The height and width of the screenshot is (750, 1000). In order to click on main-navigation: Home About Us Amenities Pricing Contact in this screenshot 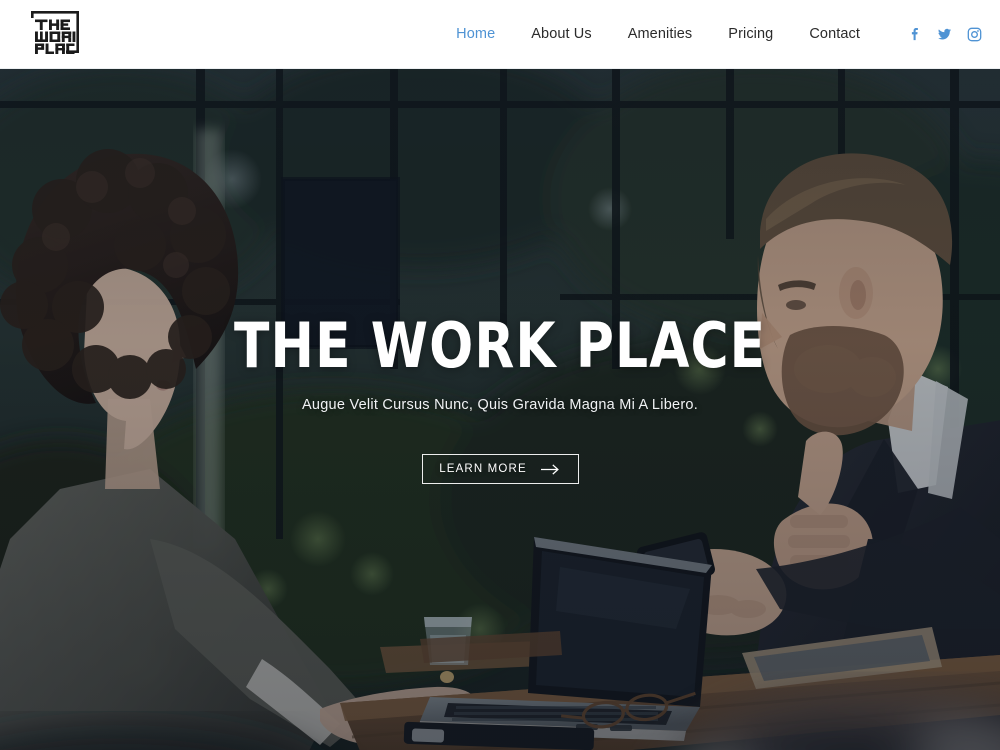, I will do `click(658, 34)`.